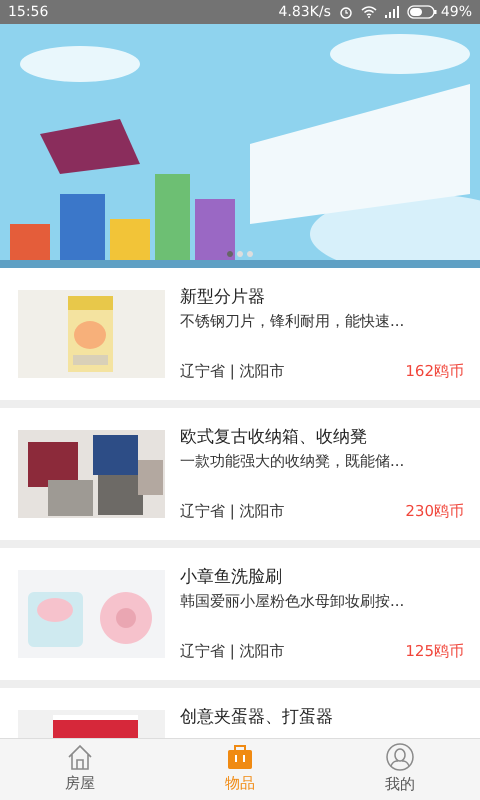 The image size is (480, 800). Describe the element at coordinates (434, 651) in the screenshot. I see `price-text: 125鸥币` at that location.